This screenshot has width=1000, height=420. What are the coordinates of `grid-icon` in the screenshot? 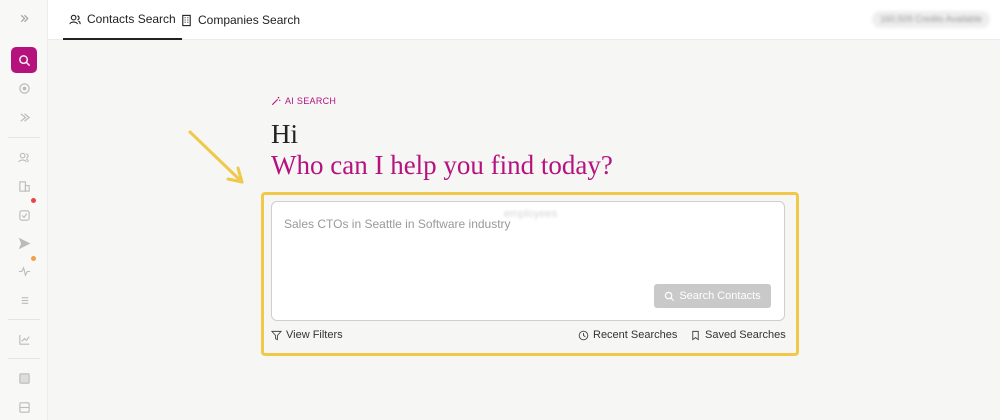 It's located at (24, 378).